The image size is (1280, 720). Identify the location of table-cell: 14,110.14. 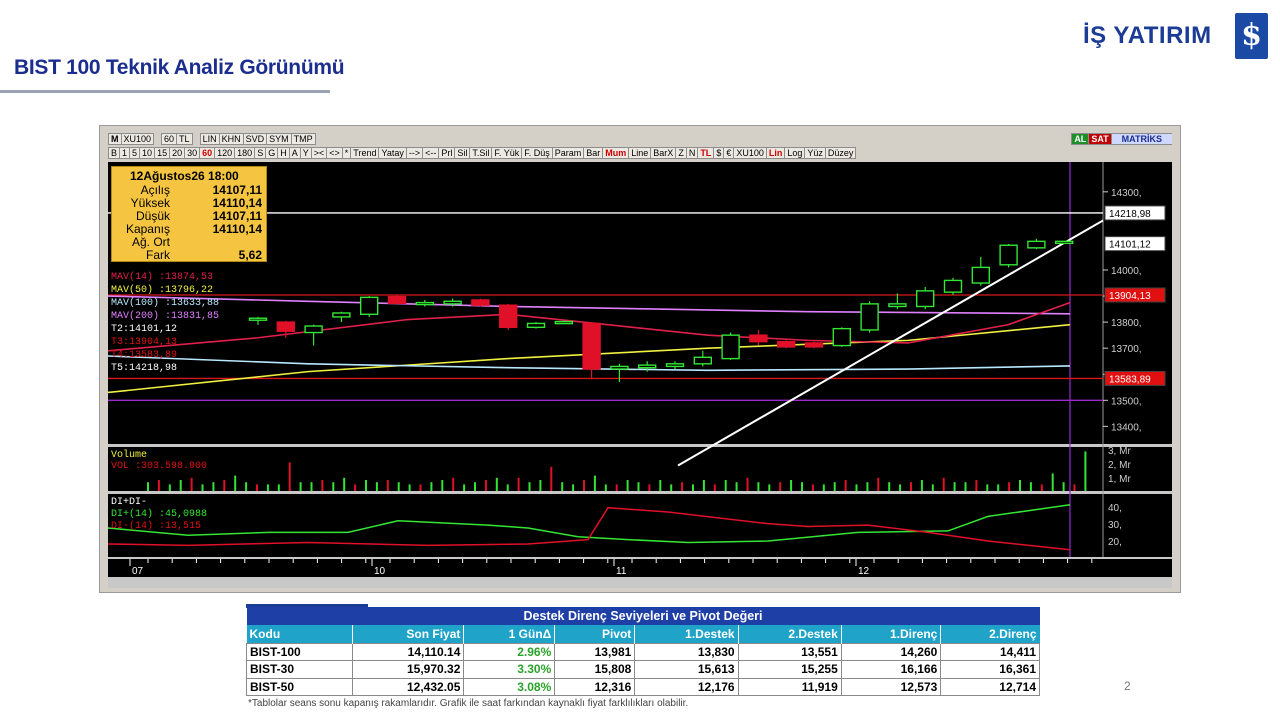
(408, 651).